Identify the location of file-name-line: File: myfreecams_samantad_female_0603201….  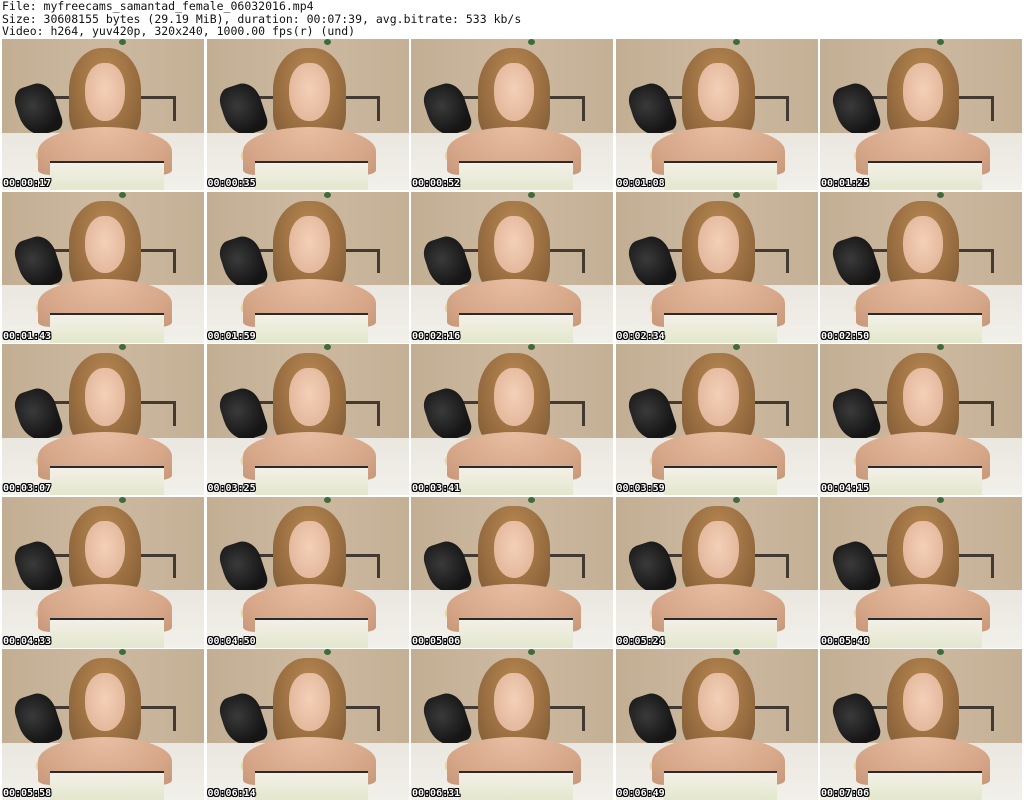
(158, 6).